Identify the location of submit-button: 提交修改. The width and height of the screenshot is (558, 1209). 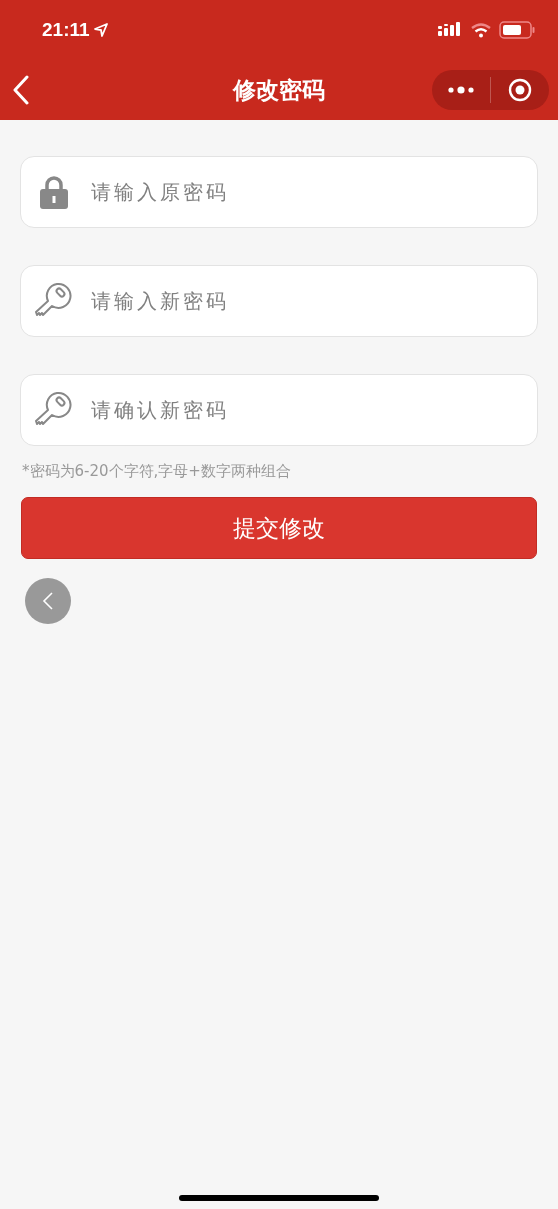
(279, 528).